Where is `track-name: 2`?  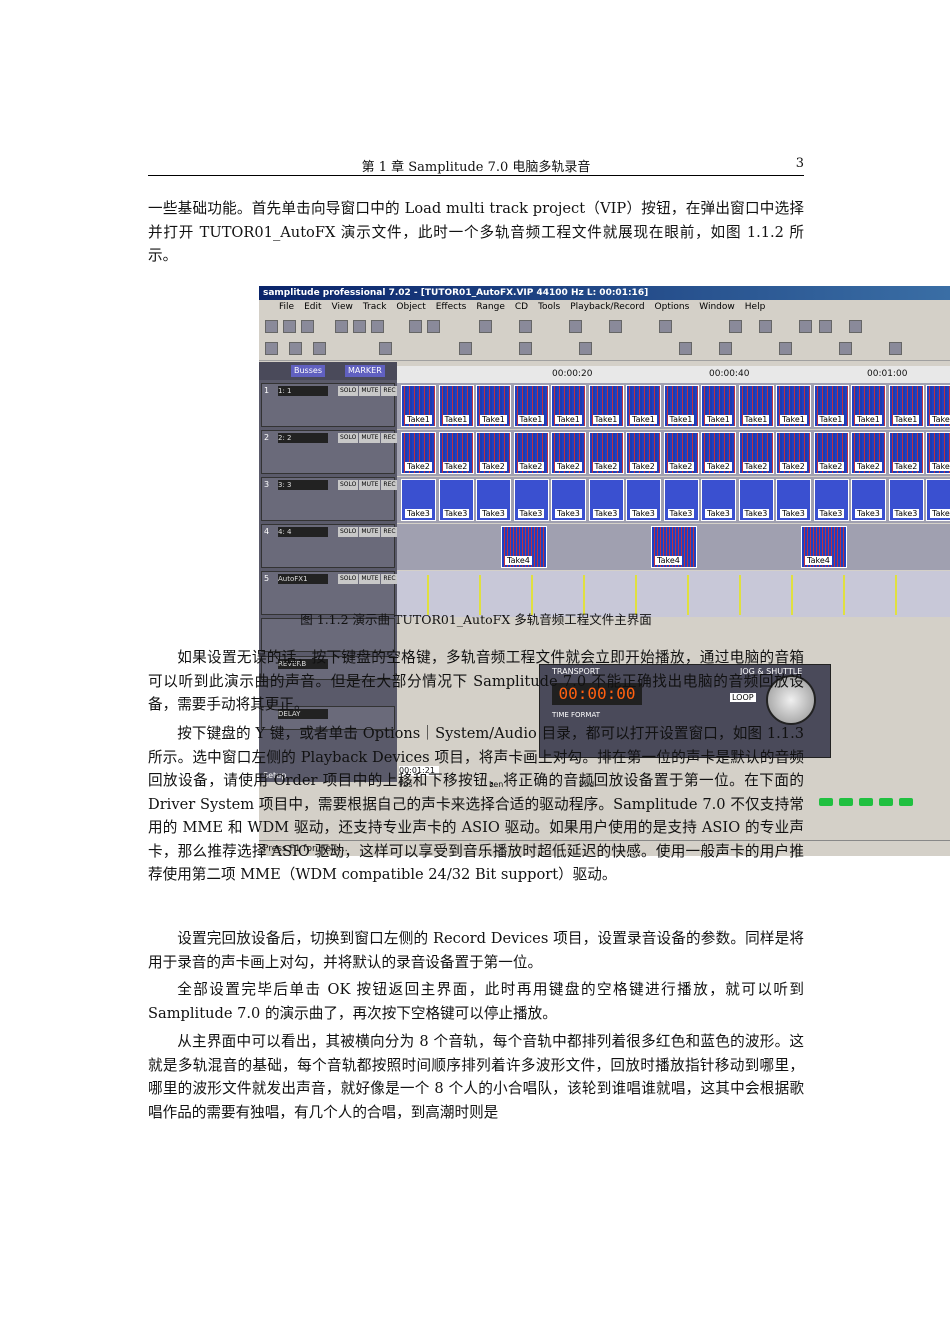
track-name: 2 is located at coordinates (303, 438).